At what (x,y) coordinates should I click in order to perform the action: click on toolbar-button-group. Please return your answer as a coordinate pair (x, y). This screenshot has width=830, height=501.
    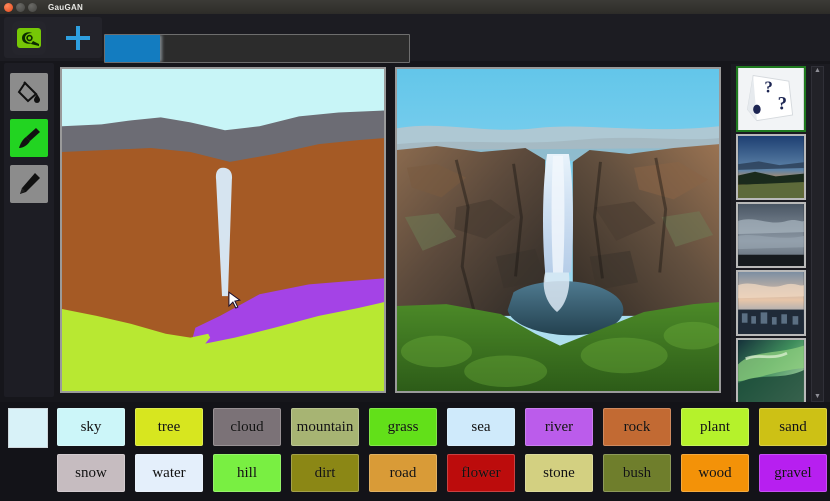
    Looking at the image, I should click on (53, 37).